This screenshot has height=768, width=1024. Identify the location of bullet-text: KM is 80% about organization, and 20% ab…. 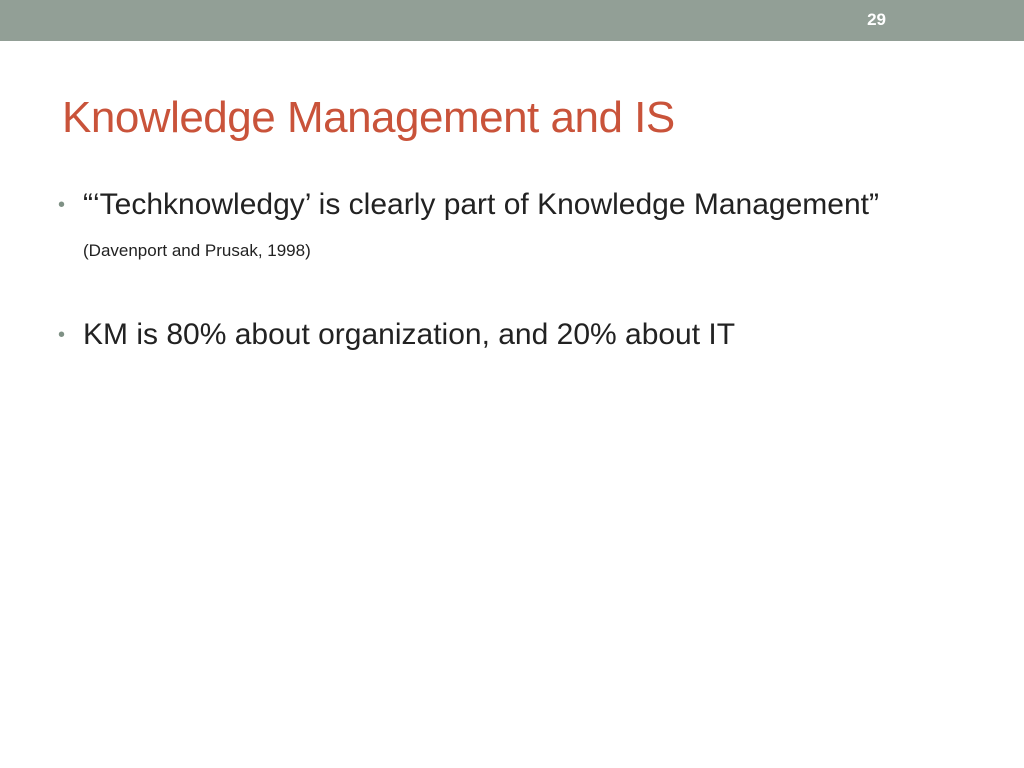
(409, 334).